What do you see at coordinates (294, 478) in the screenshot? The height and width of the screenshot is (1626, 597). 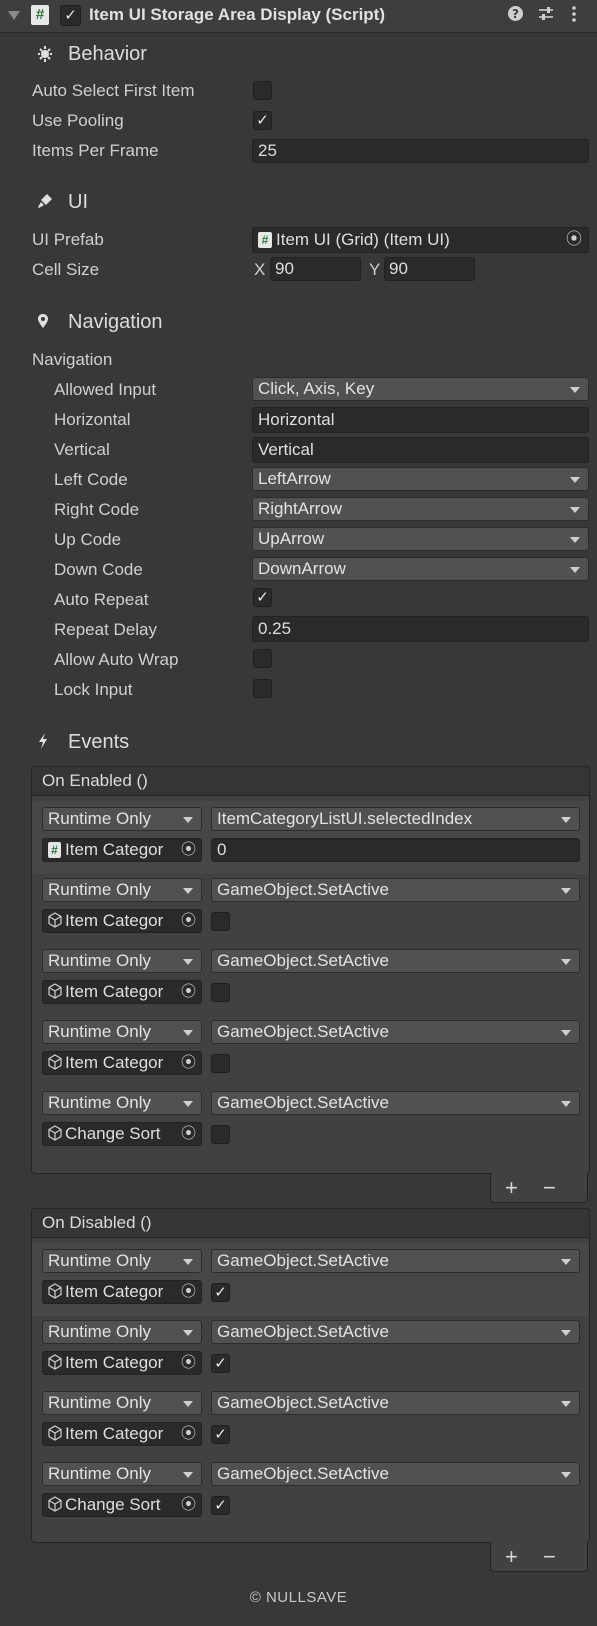 I see `left-code-value: LeftArrow` at bounding box center [294, 478].